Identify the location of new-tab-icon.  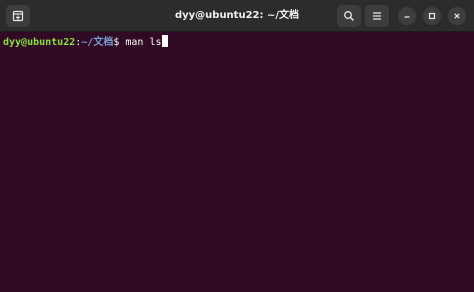
(18, 16).